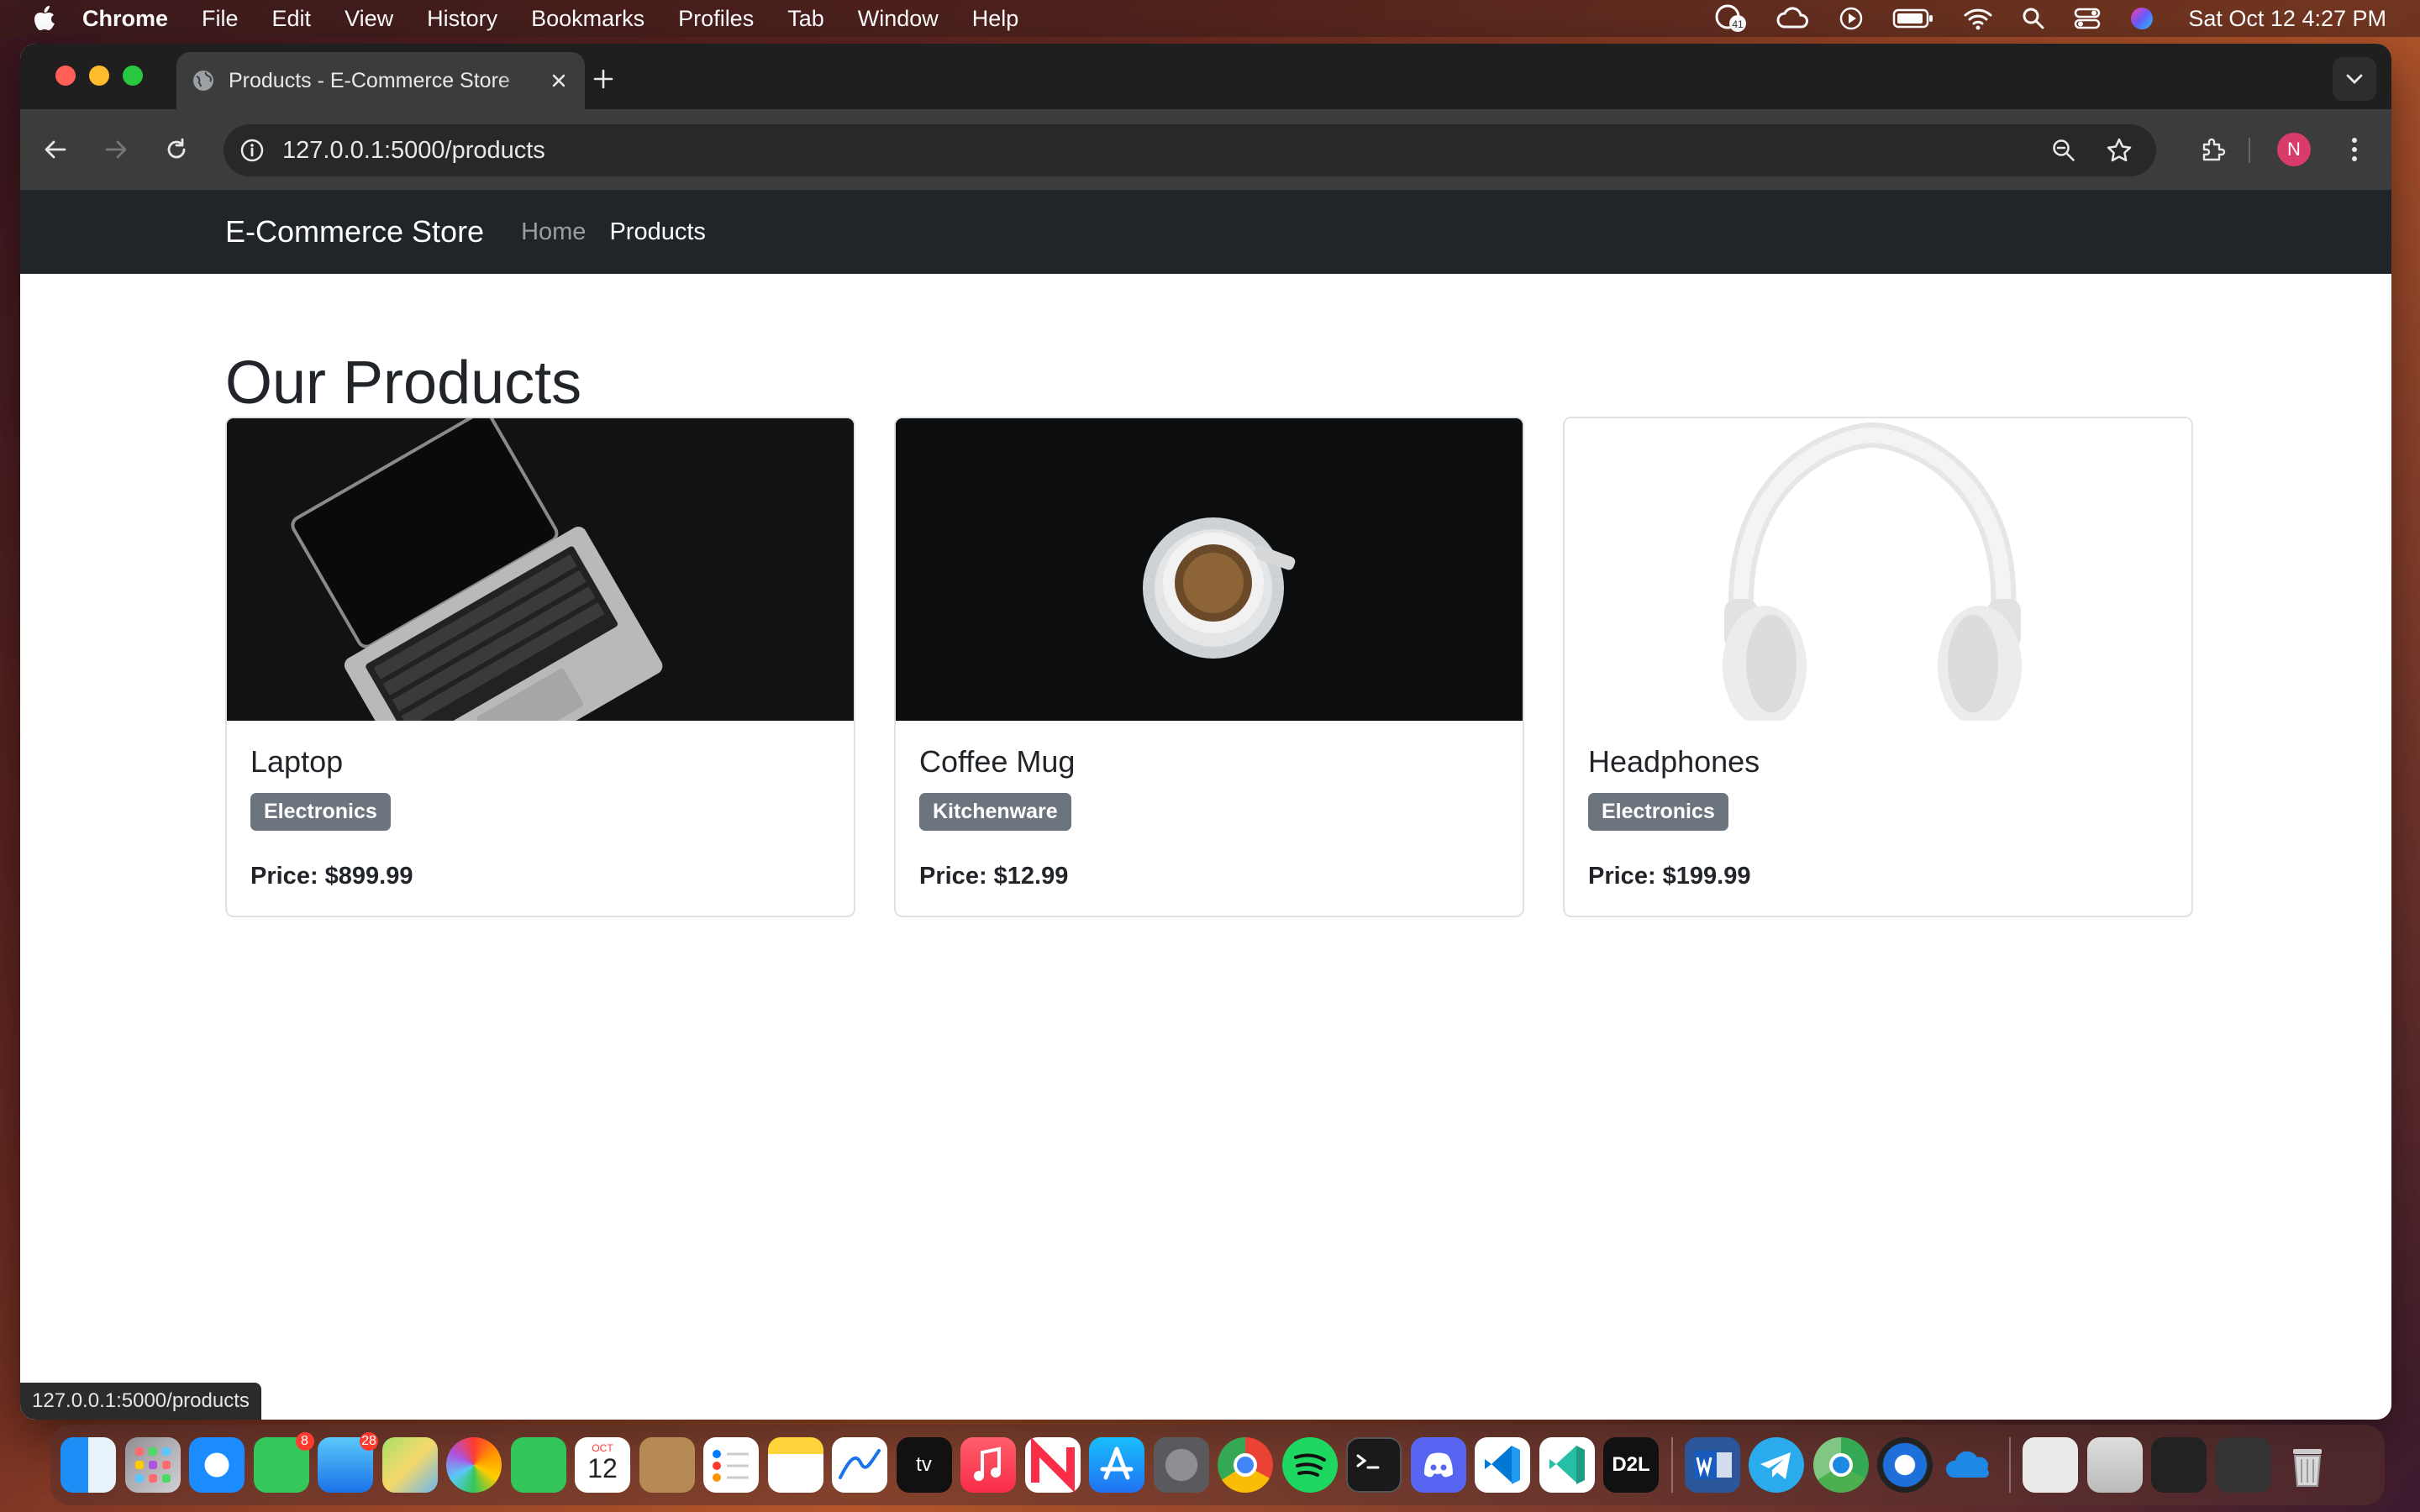 The image size is (2420, 1512). Describe the element at coordinates (1205, 232) in the screenshot. I see `site-navbar: E-Commerce Store Home Products` at that location.